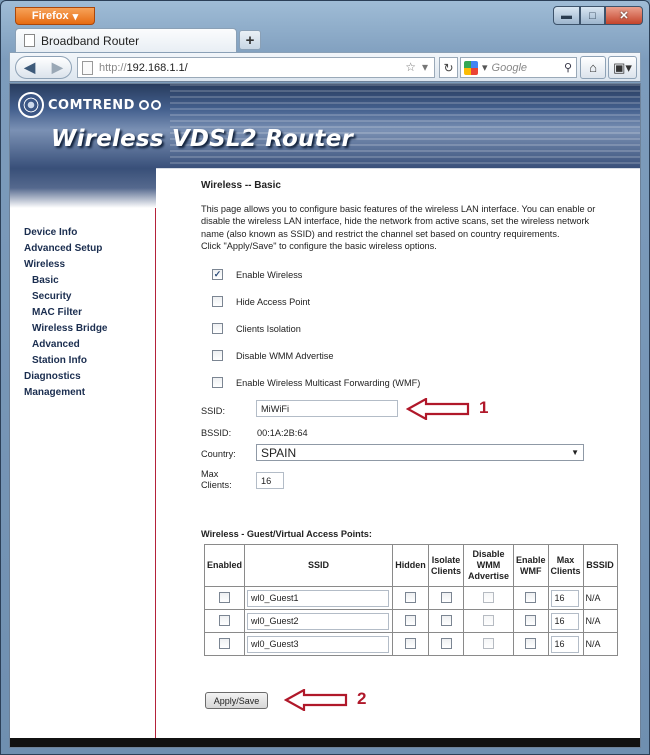 This screenshot has height=755, width=650. I want to click on sidebar-item-mac-filter: MAC Filter, so click(66, 313).